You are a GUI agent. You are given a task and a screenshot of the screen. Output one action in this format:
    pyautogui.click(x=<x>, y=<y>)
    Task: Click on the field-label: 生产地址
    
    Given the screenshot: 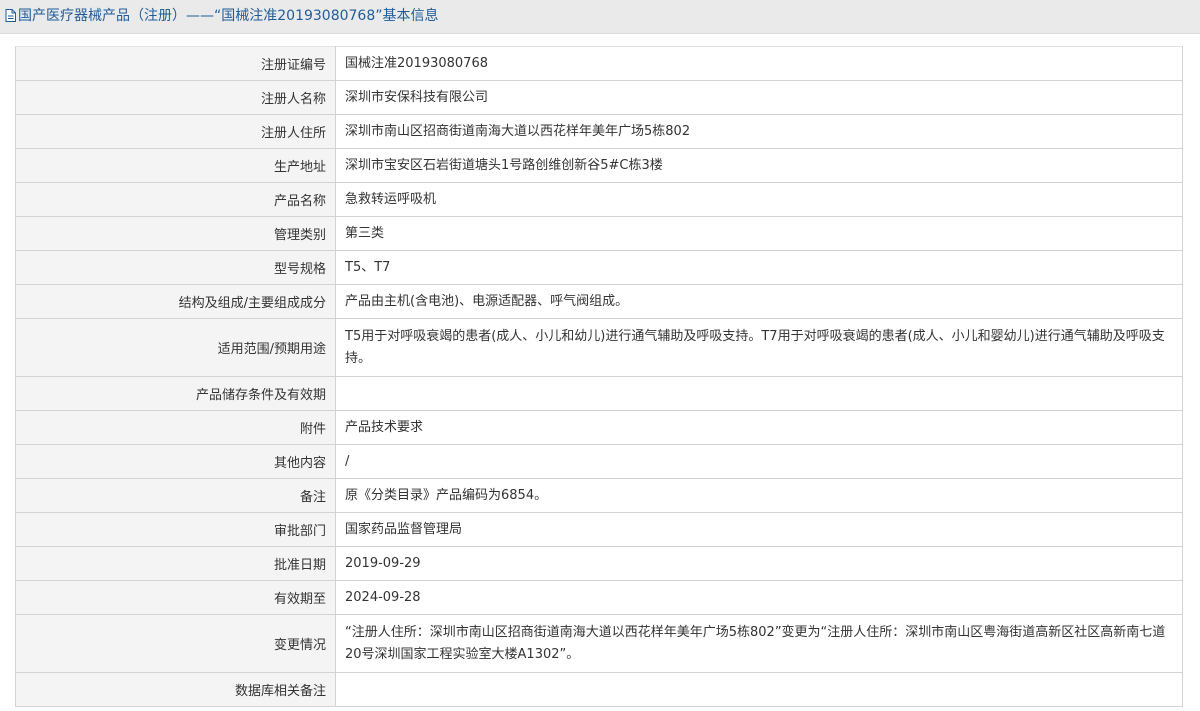 What is the action you would take?
    pyautogui.click(x=175, y=165)
    